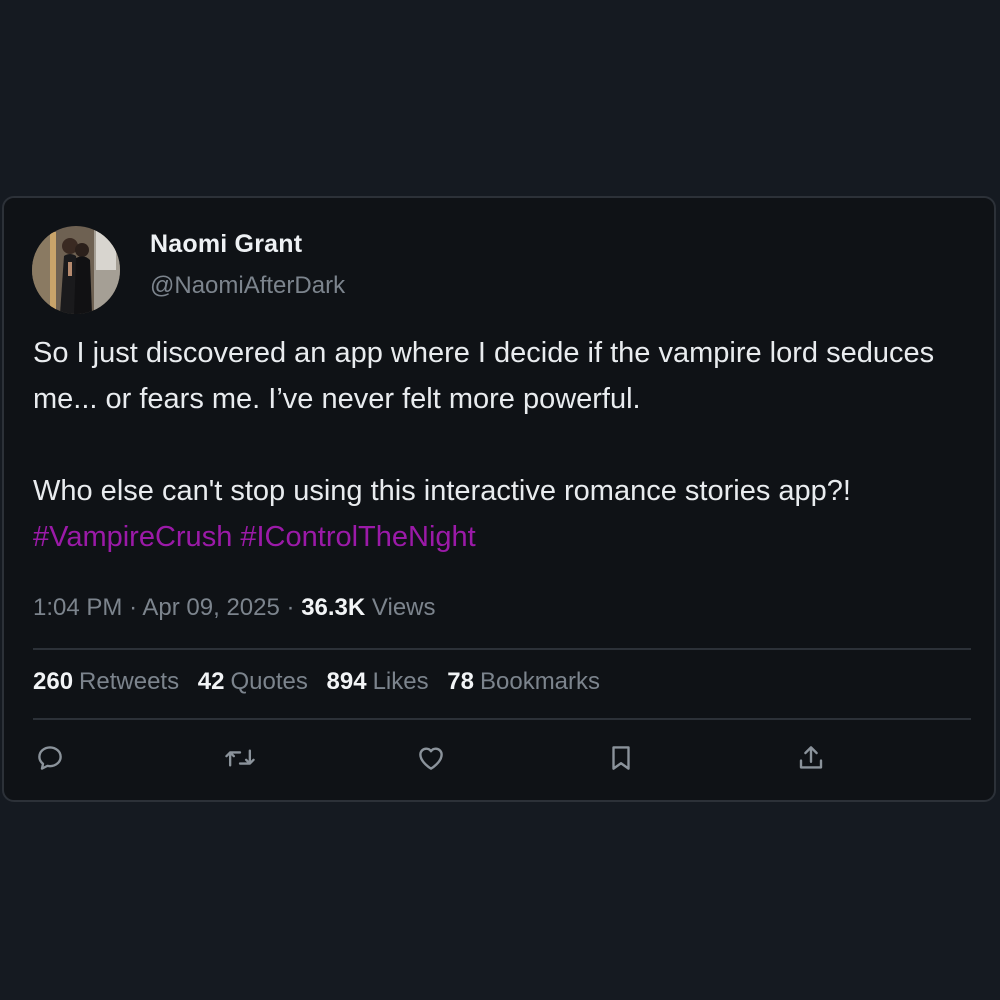  Describe the element at coordinates (269, 681) in the screenshot. I see `stat-label: Quotes` at that location.